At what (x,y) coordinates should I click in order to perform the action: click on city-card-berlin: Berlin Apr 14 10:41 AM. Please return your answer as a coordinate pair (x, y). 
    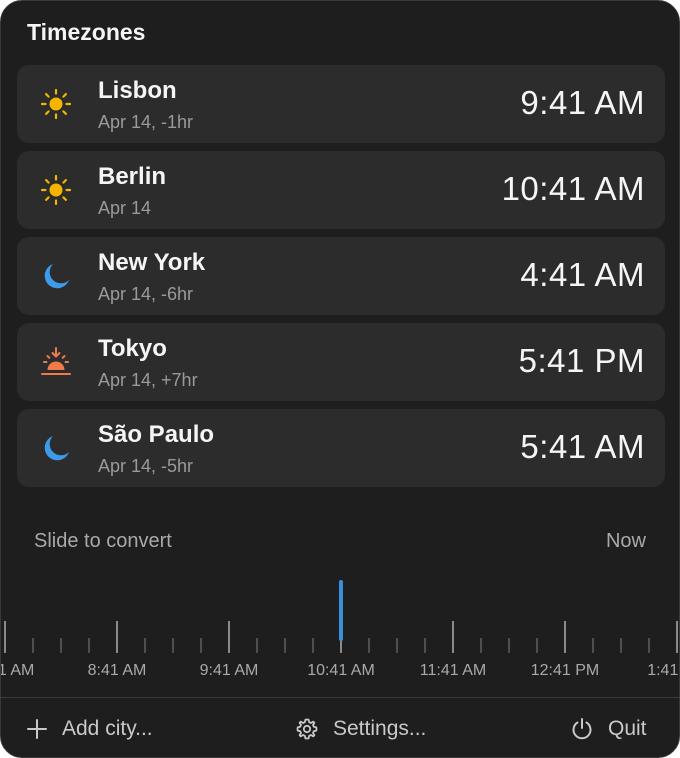
    Looking at the image, I should click on (341, 190).